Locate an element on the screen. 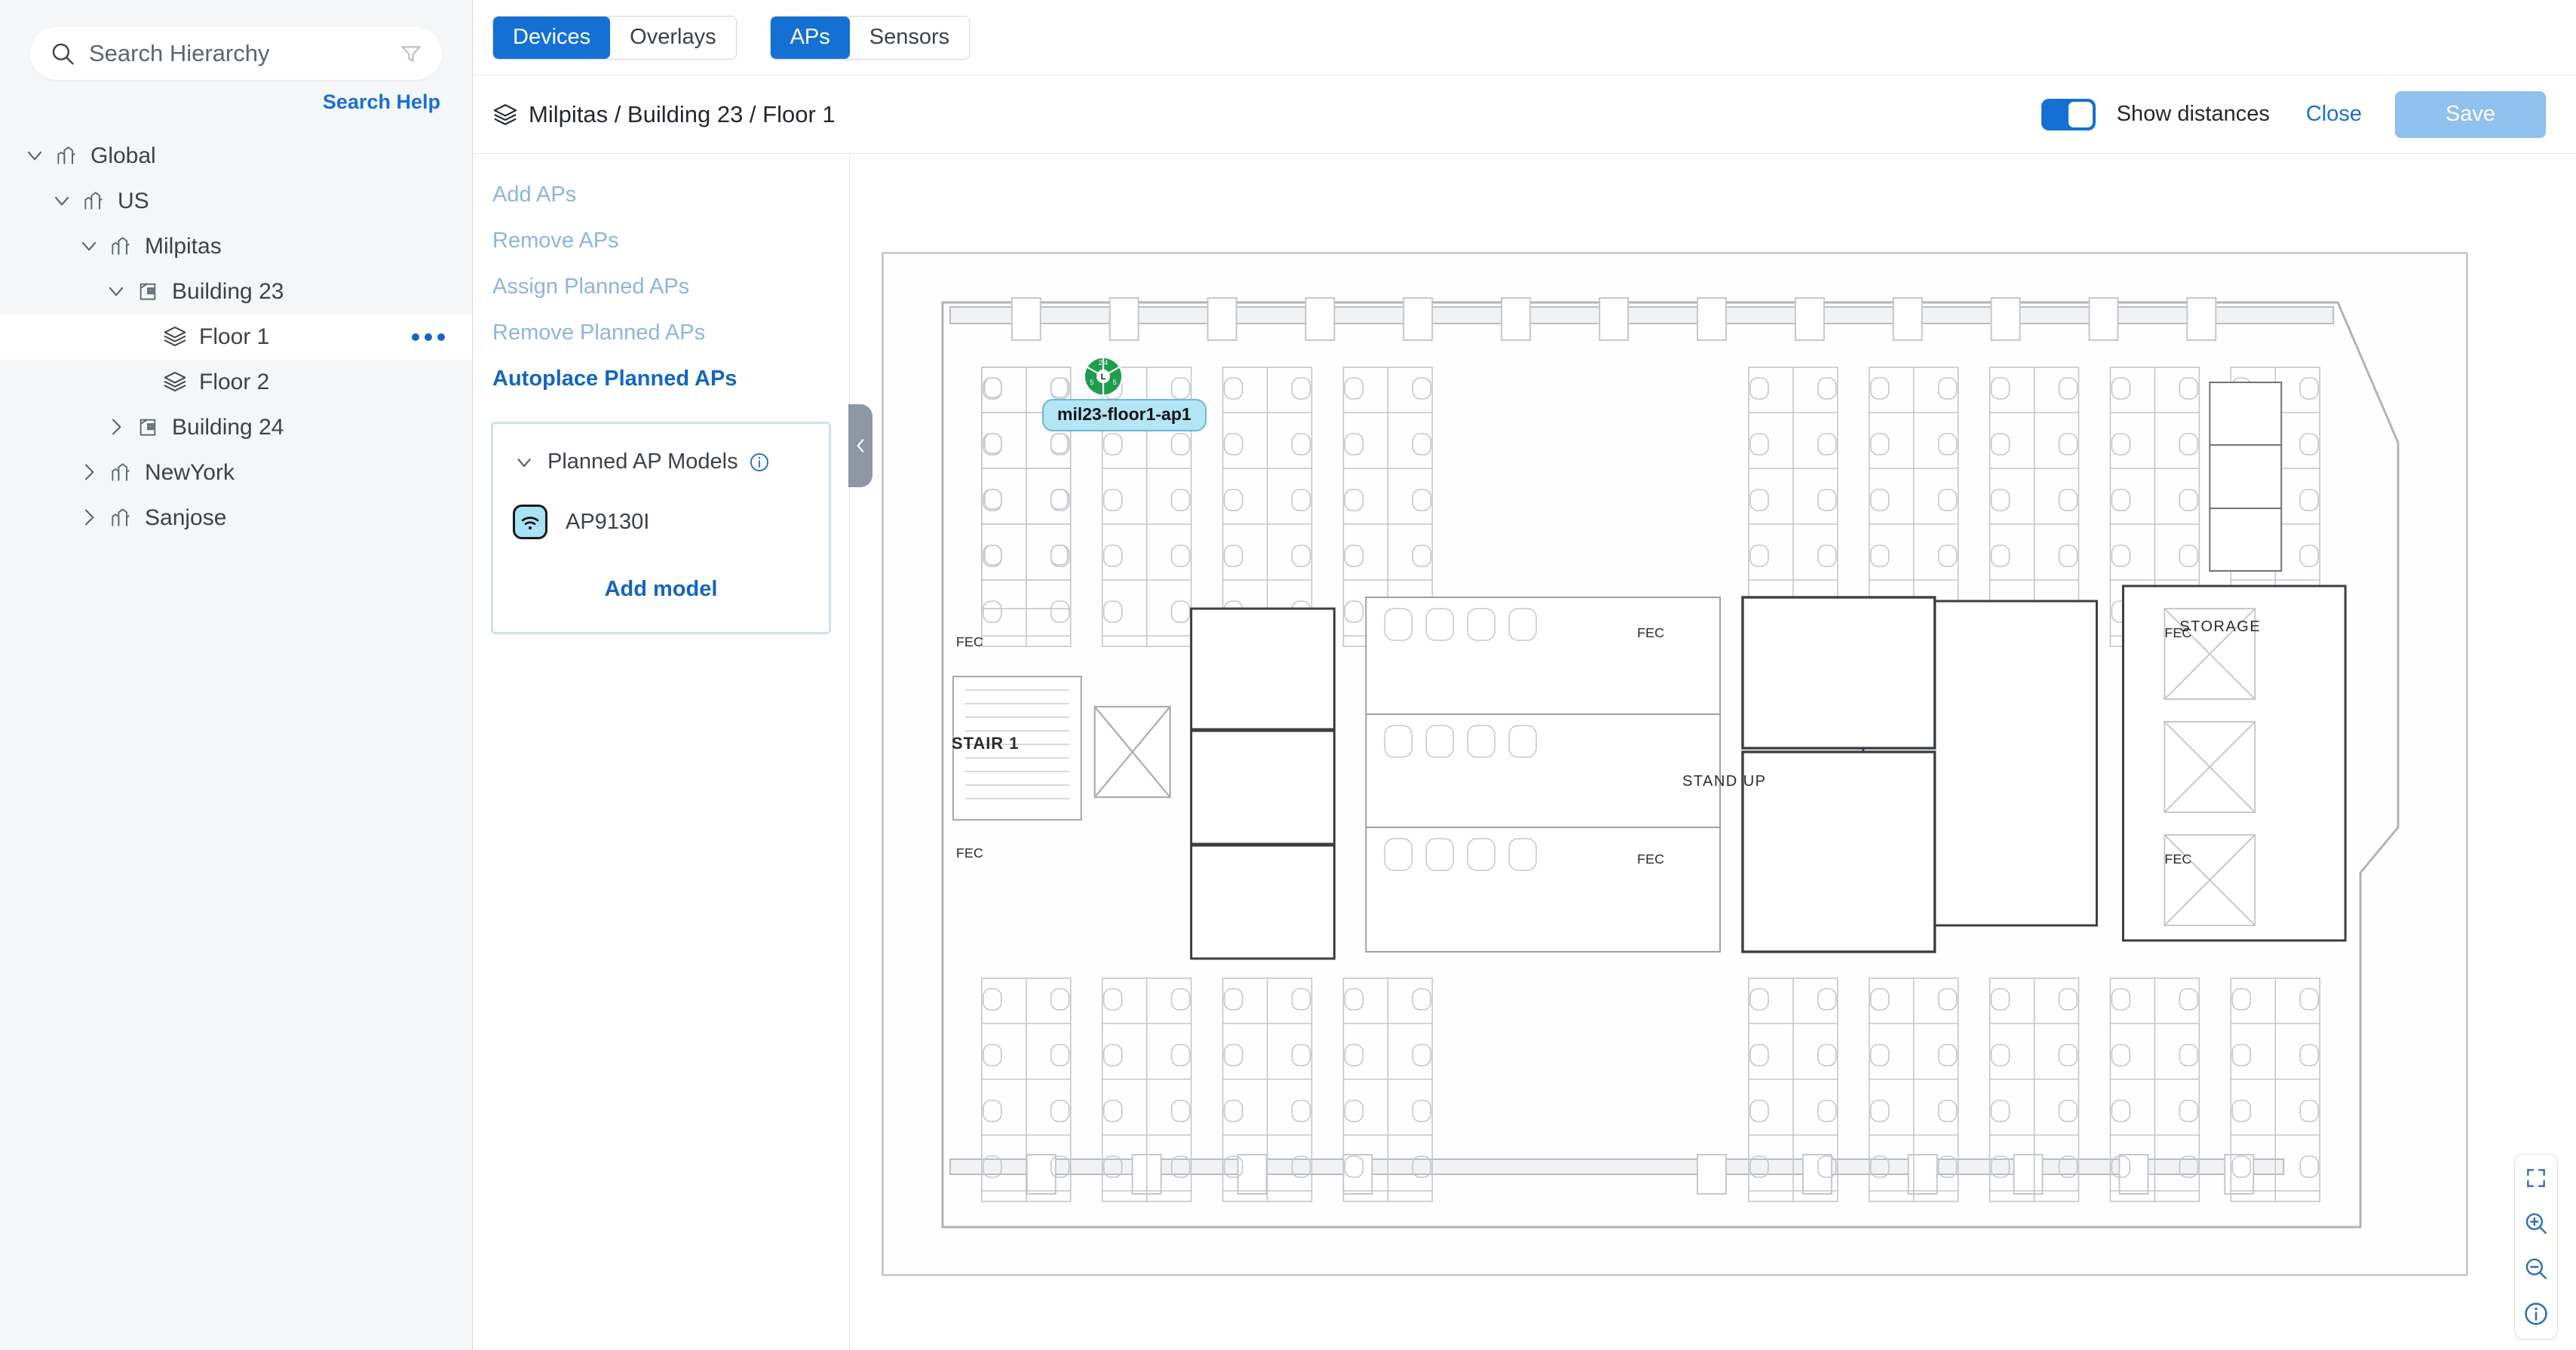 The height and width of the screenshot is (1350, 2576). tree-item-floor-2: Floor 2 is located at coordinates (236, 383).